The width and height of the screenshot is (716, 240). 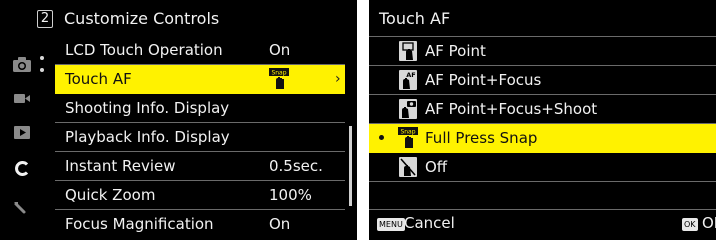 I want to click on menu-item-label: Touch AF, so click(x=98, y=79).